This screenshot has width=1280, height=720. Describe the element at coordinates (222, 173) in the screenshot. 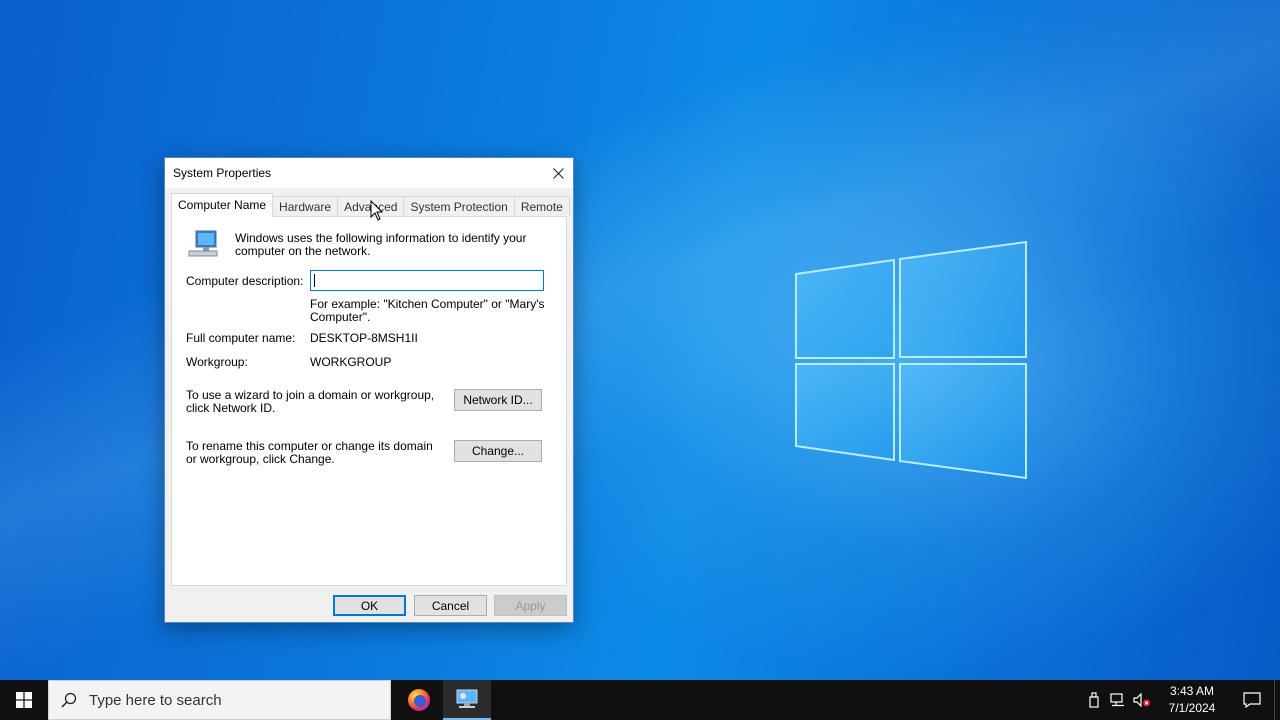

I see `dialog-title: System Properties` at that location.